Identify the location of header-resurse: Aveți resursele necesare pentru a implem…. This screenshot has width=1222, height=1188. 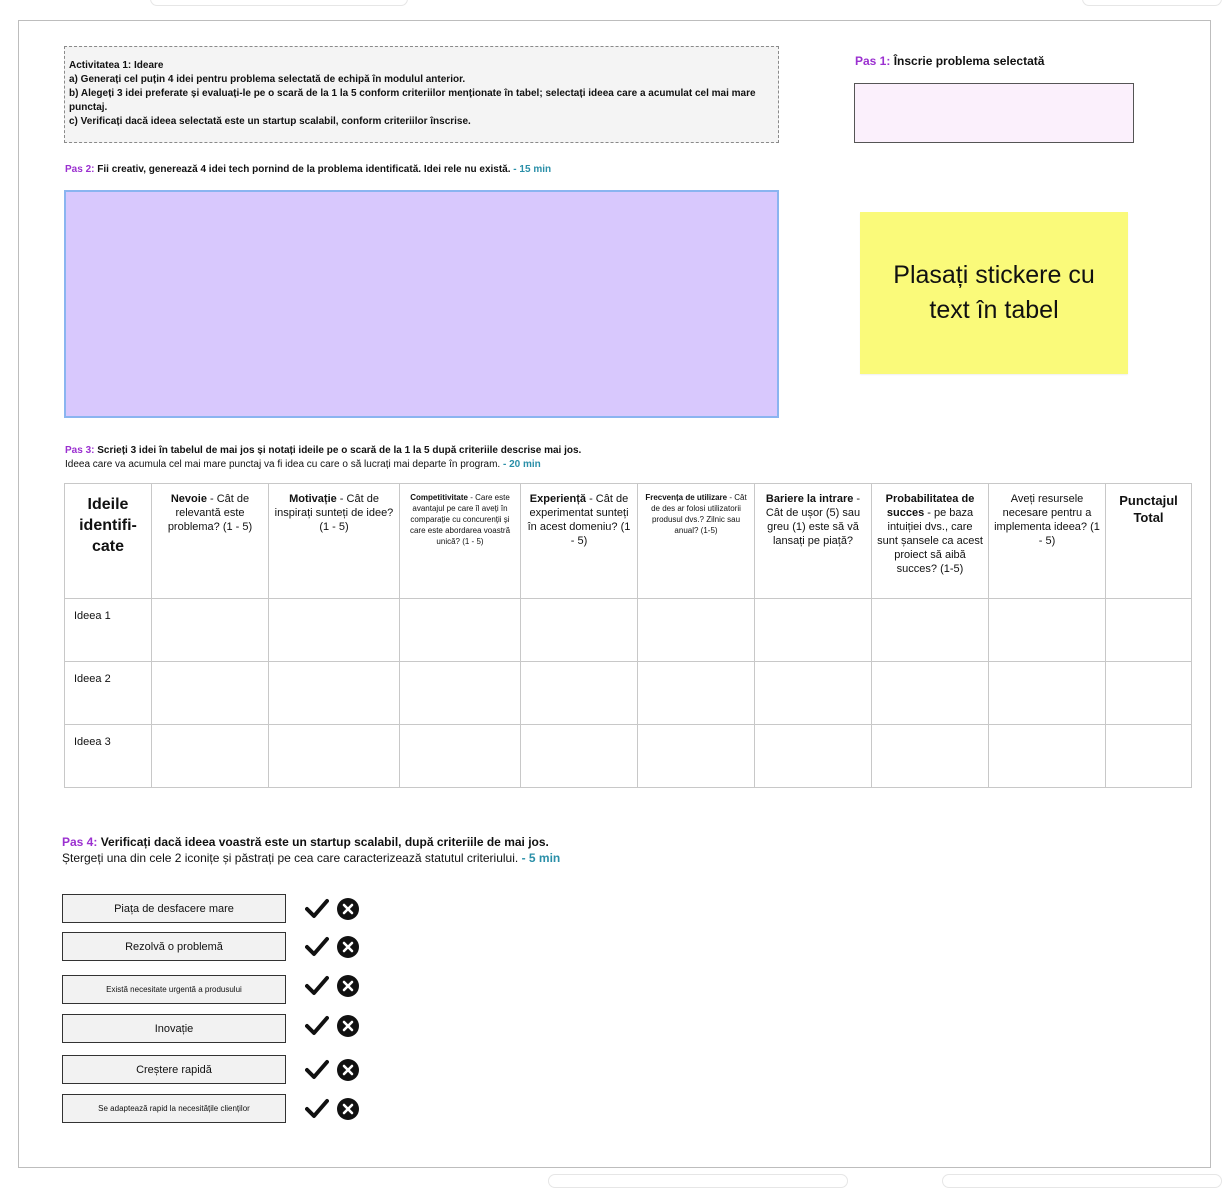
(1047, 541).